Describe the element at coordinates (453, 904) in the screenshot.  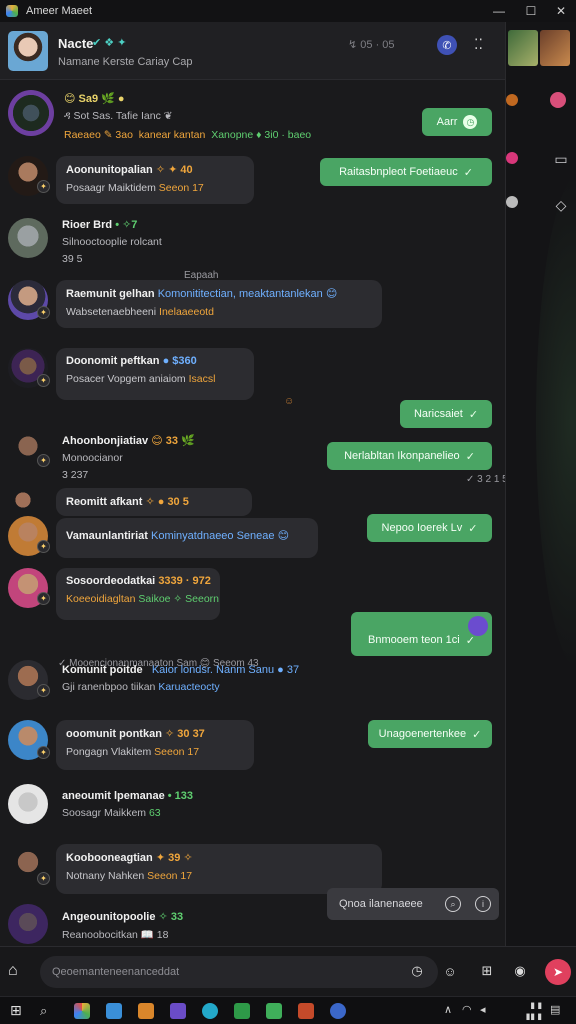
I see `attach-icon: ⌕` at that location.